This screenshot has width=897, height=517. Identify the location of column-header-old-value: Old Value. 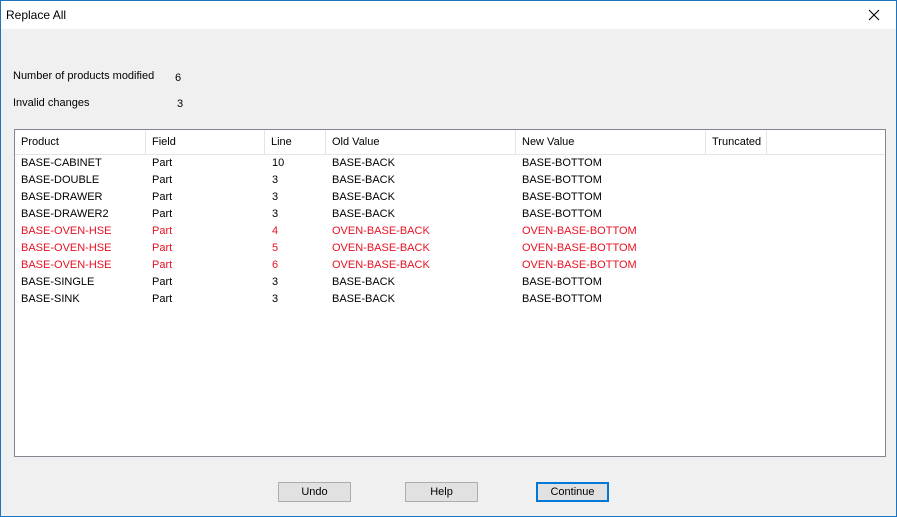
(421, 142).